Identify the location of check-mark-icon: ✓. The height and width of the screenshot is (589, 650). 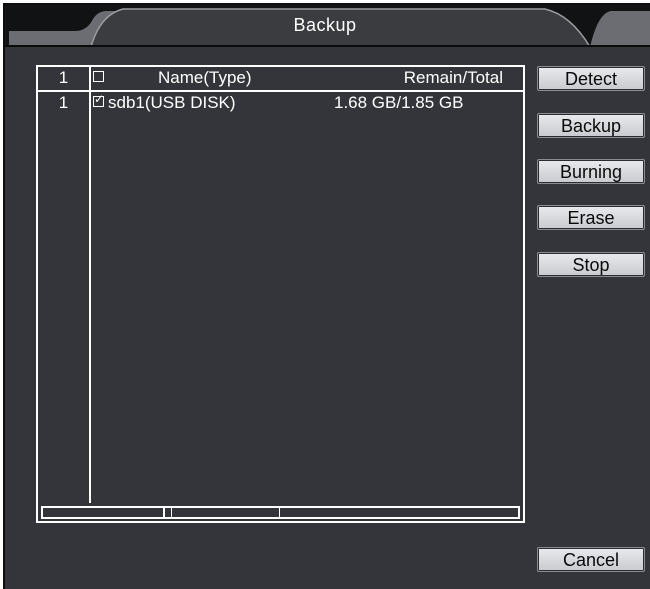
(99, 99).